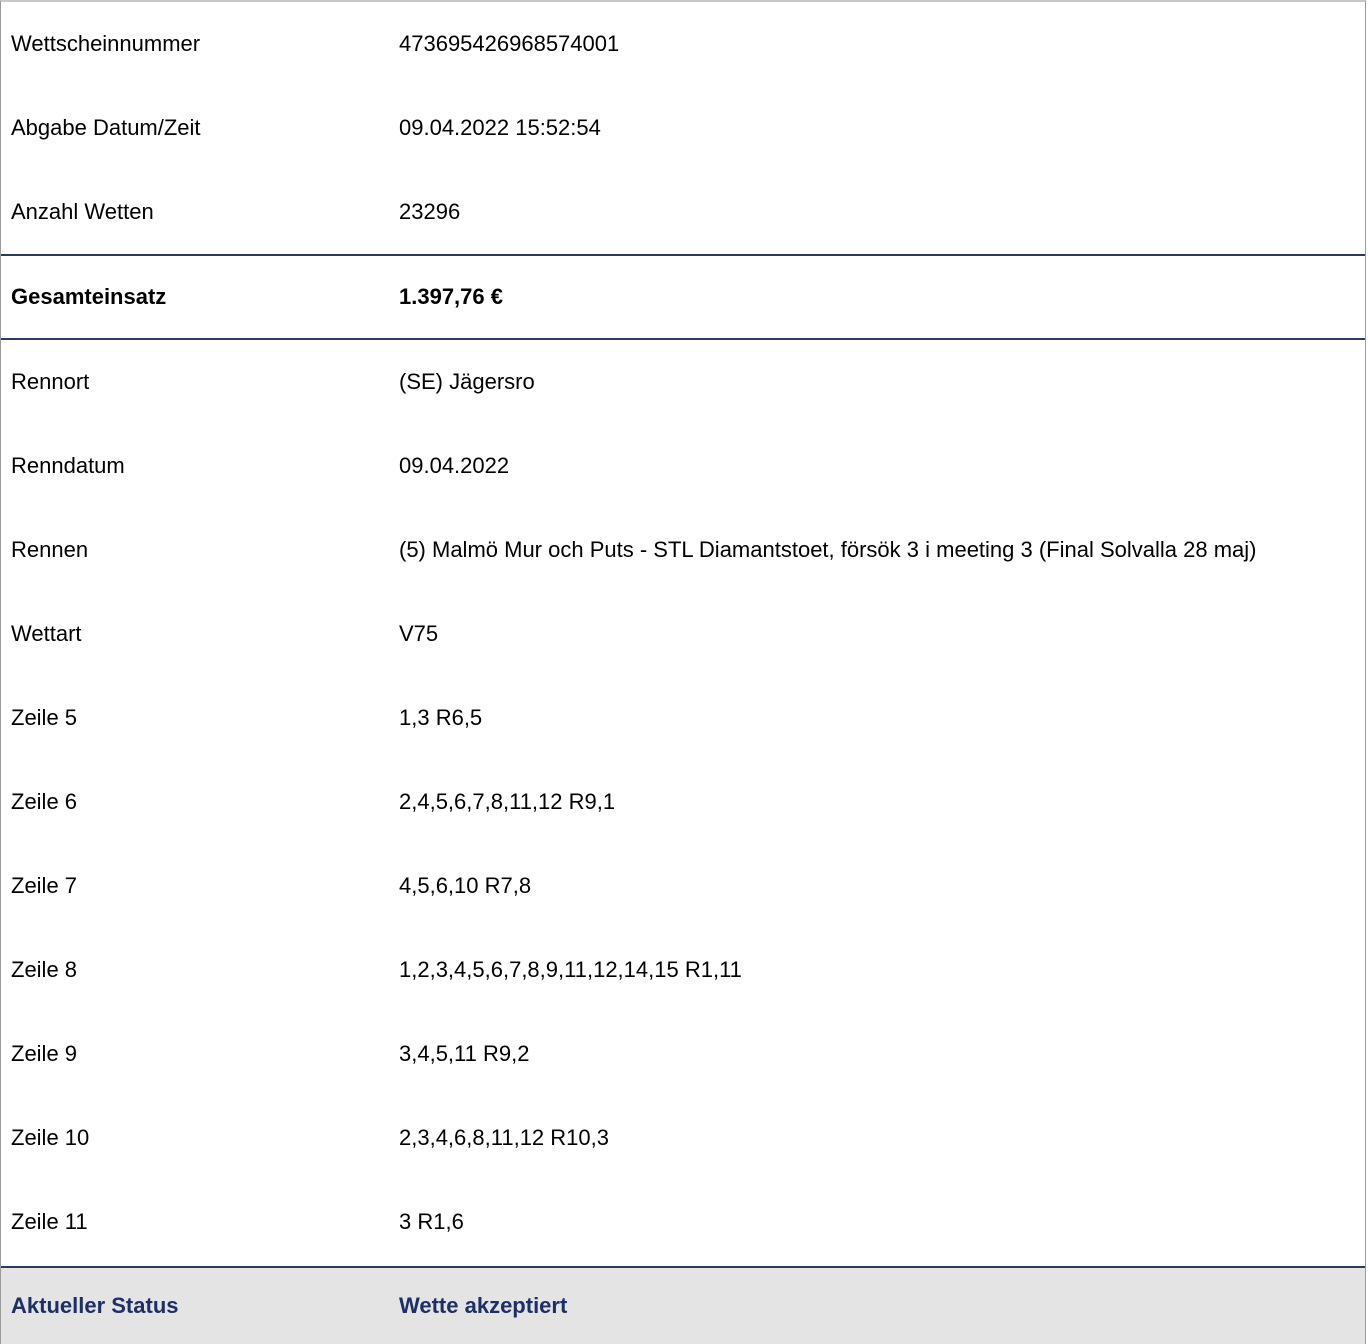 The width and height of the screenshot is (1368, 1344). I want to click on bet-count-label: Anzahl Wetten, so click(82, 211).